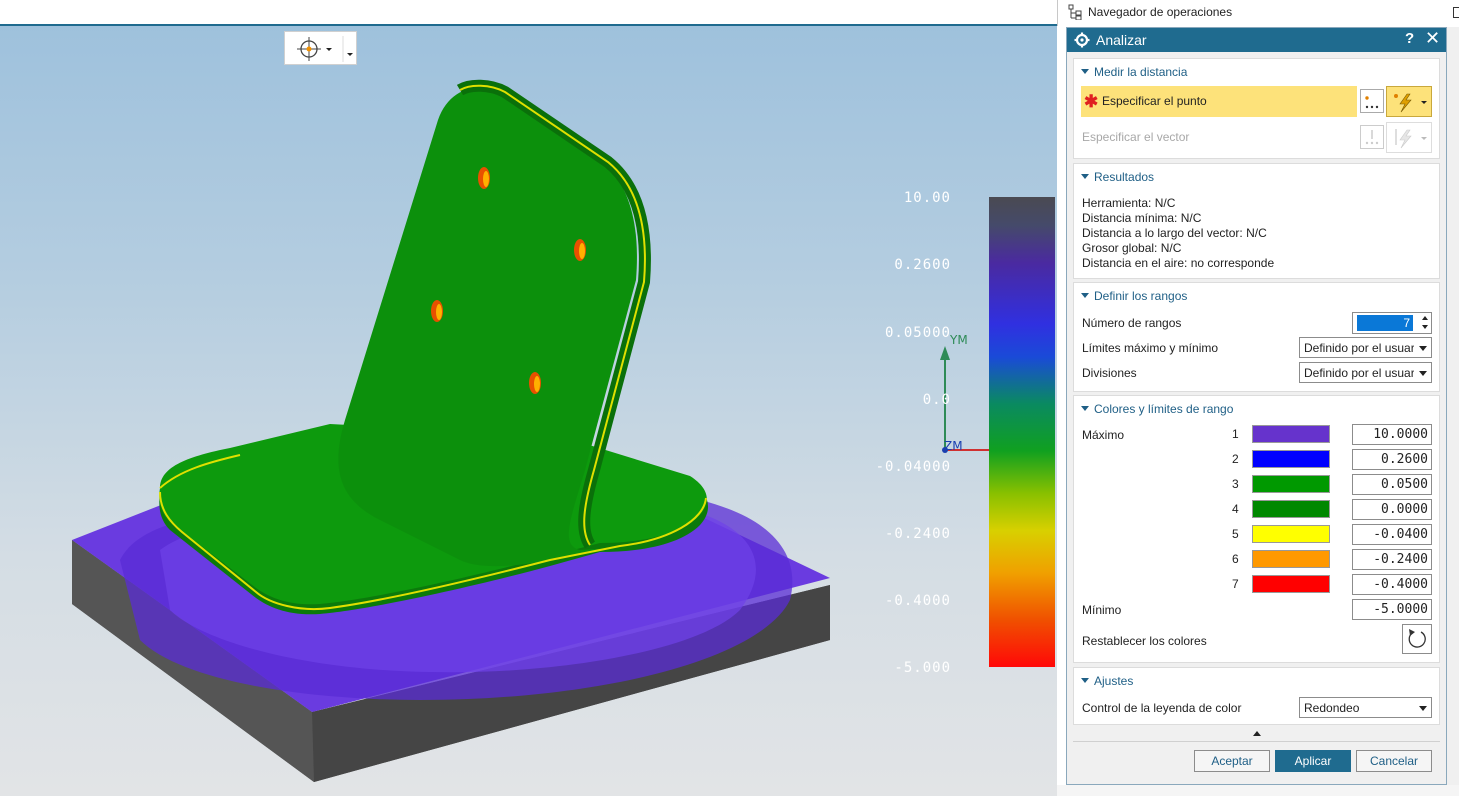  Describe the element at coordinates (1162, 708) in the screenshot. I see `legend-control-label: Control de la leyenda de color` at that location.